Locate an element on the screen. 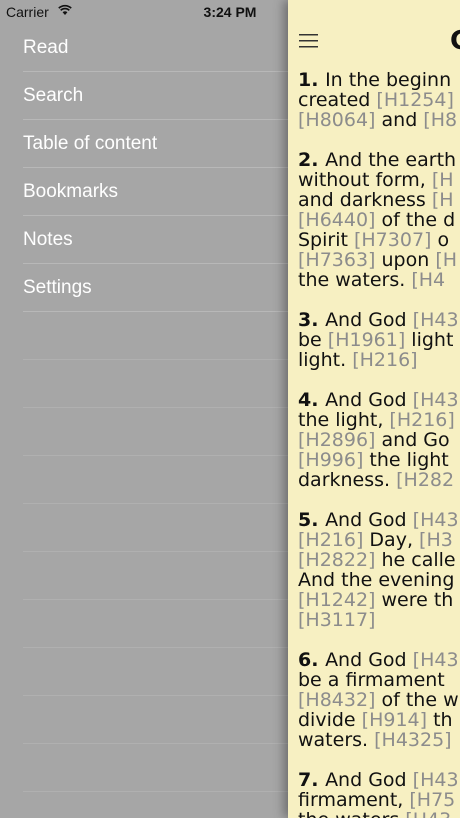  strongs-reference: [H2896] is located at coordinates (336, 440).